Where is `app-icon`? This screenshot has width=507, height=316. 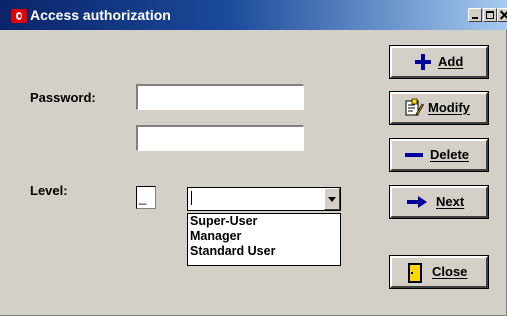
app-icon is located at coordinates (19, 16).